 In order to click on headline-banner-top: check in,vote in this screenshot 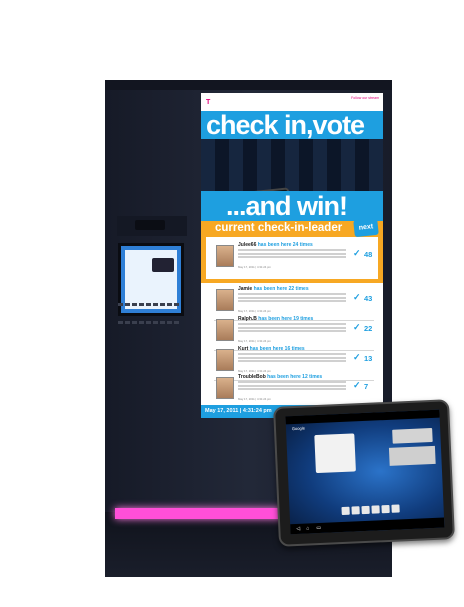, I will do `click(292, 125)`.